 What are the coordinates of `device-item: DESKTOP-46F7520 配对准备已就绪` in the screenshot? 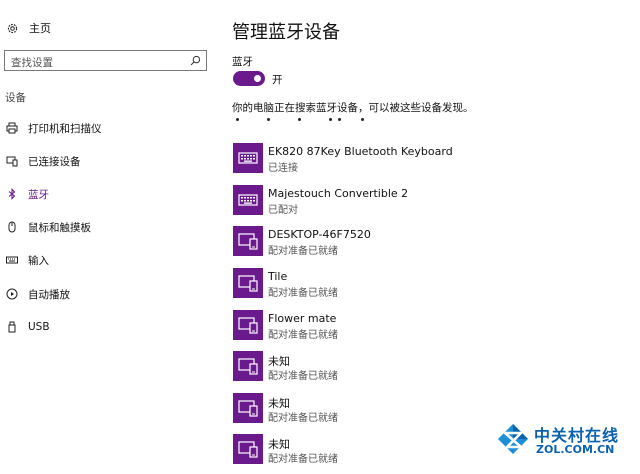 It's located at (422, 242).